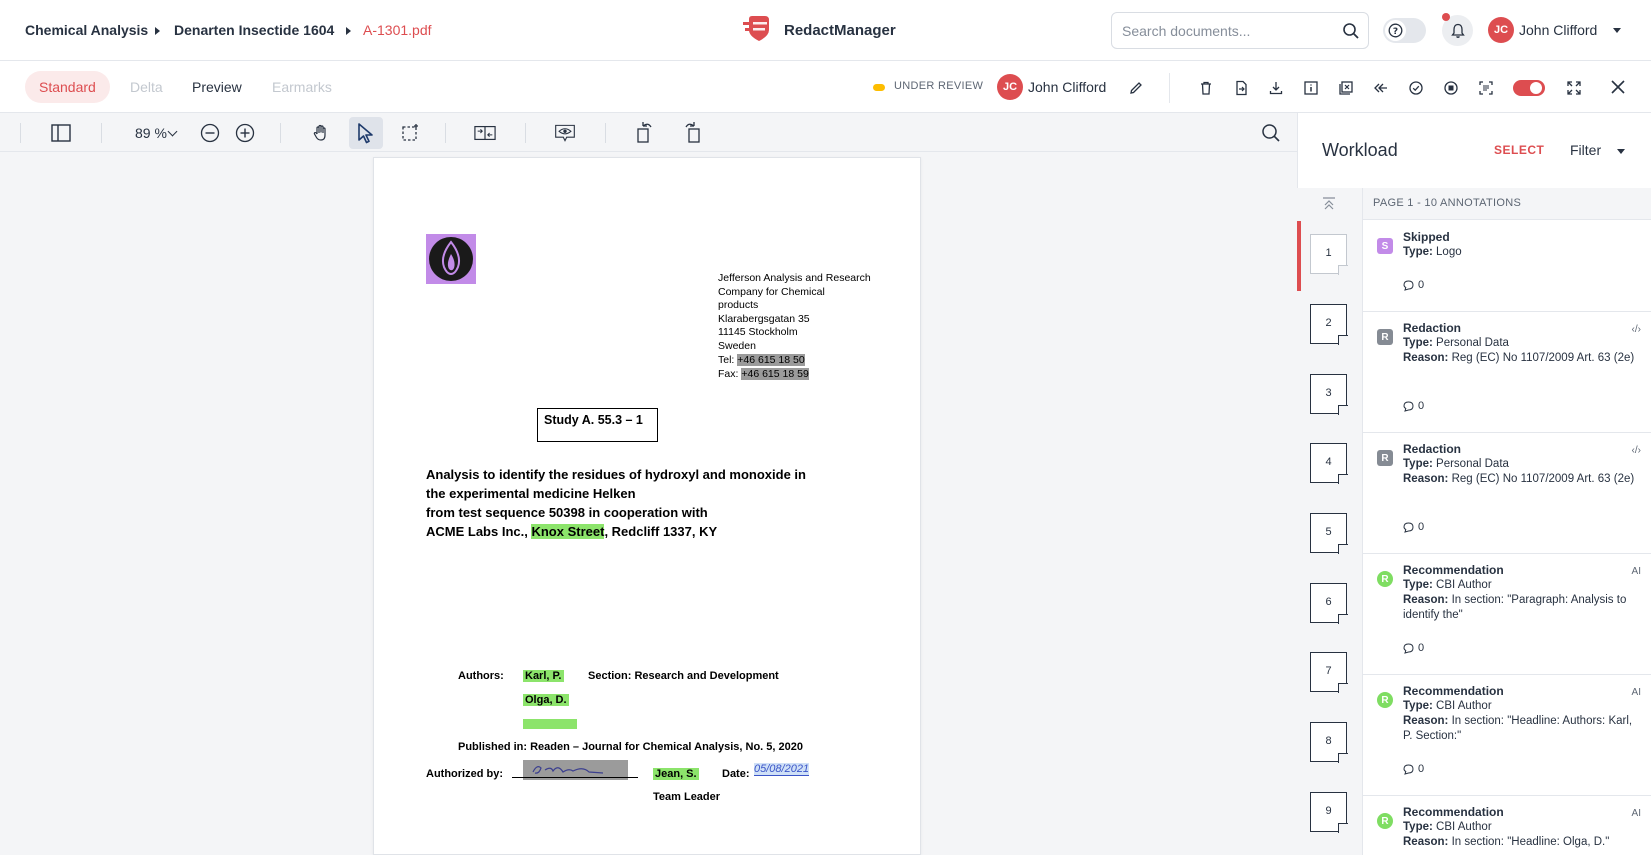  Describe the element at coordinates (1311, 88) in the screenshot. I see `document-info-icon` at that location.